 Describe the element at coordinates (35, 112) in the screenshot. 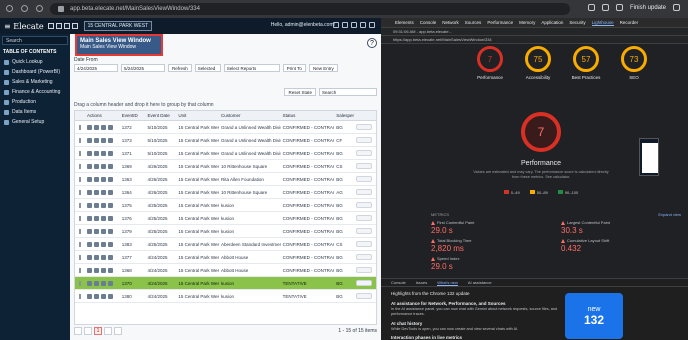

I see `sidebar-item-5: Data Items` at that location.